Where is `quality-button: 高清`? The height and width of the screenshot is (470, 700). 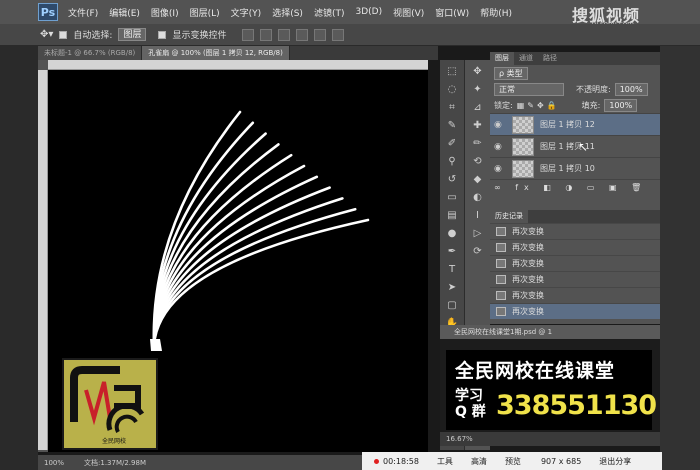
quality-button: 高清 is located at coordinates (479, 461).